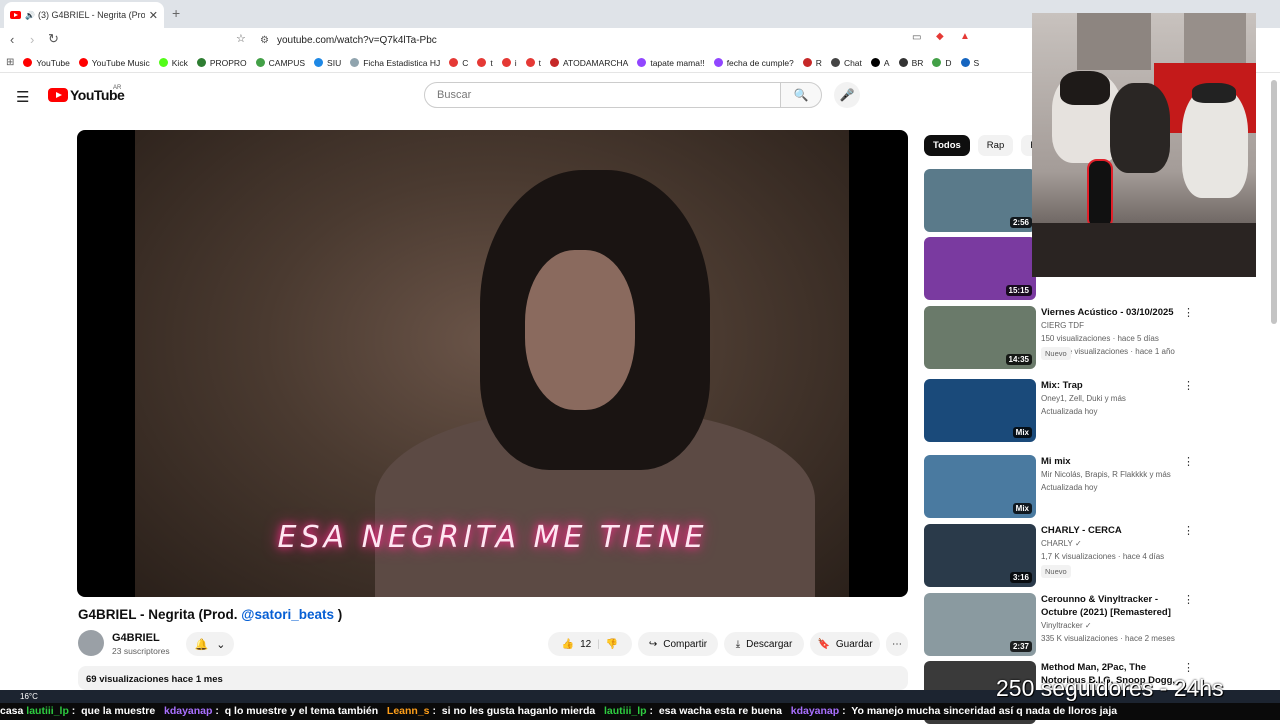 The width and height of the screenshot is (1280, 725). I want to click on bookmark-item: SIU, so click(327, 63).